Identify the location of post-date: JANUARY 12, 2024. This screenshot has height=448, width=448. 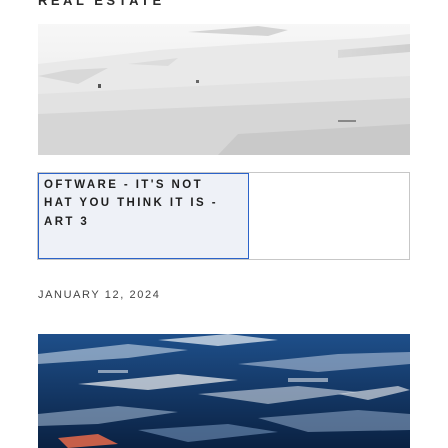
(99, 295).